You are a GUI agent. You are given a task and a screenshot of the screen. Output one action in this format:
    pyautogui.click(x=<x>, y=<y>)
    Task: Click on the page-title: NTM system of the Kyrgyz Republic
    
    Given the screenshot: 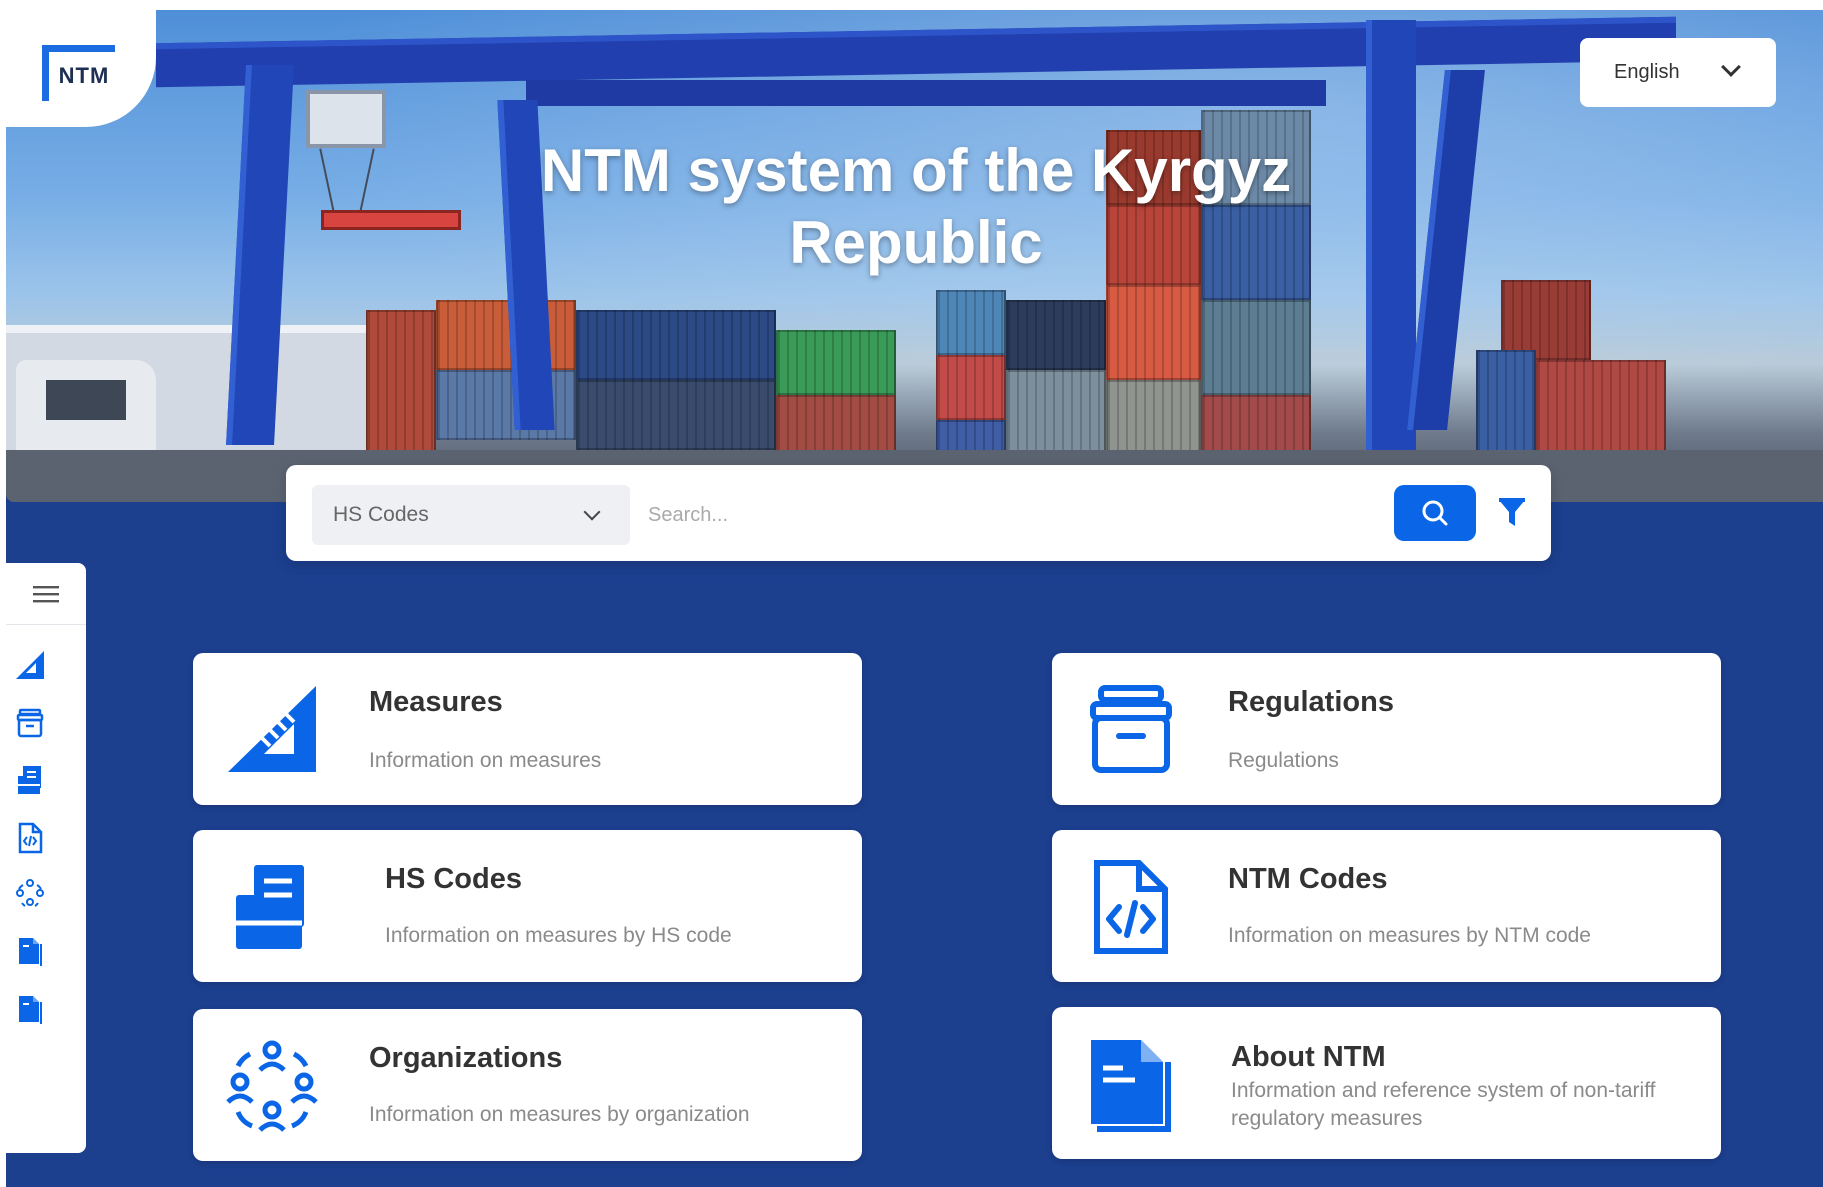 What is the action you would take?
    pyautogui.click(x=916, y=207)
    